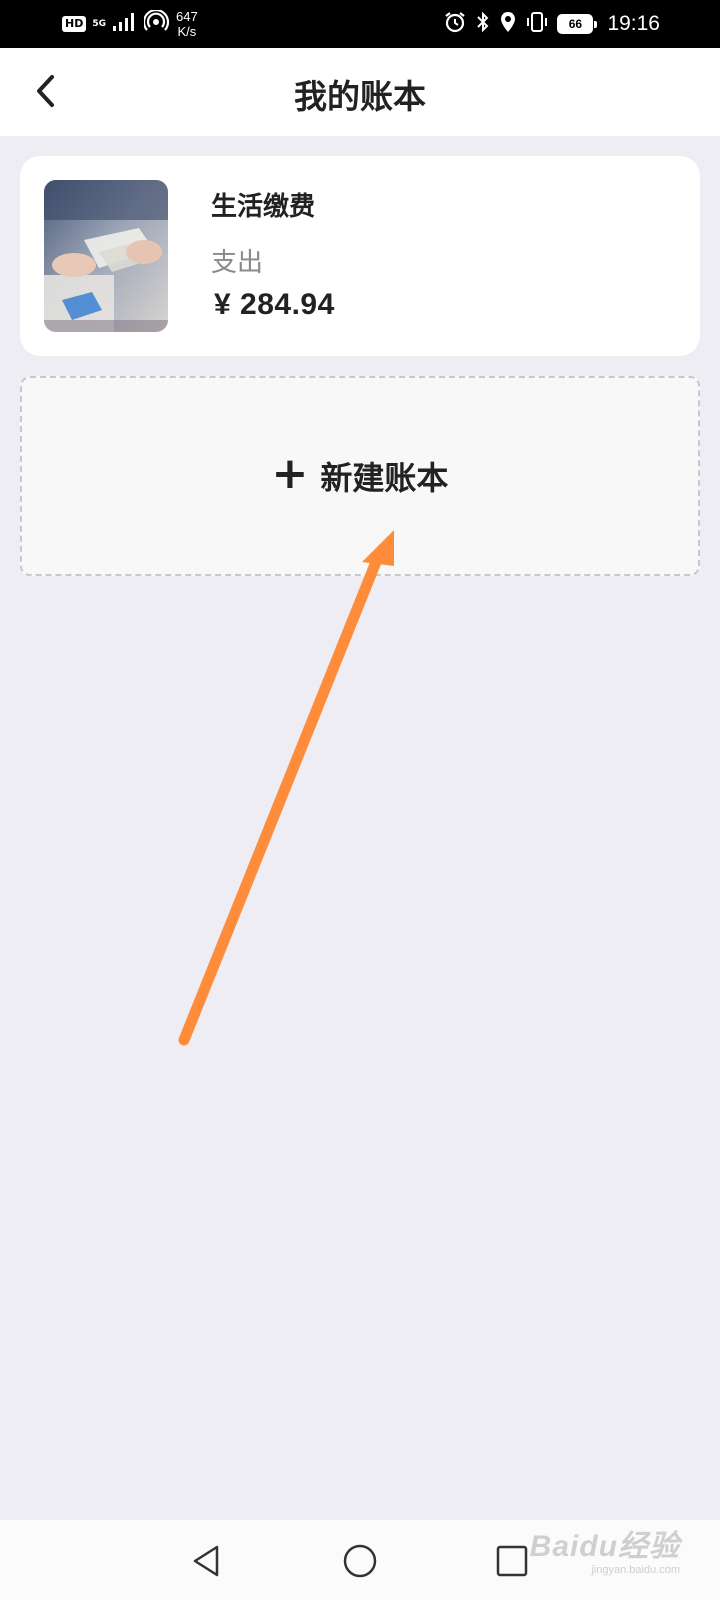 Image resolution: width=720 pixels, height=1600 pixels. I want to click on status-right: 66 19:16, so click(551, 24).